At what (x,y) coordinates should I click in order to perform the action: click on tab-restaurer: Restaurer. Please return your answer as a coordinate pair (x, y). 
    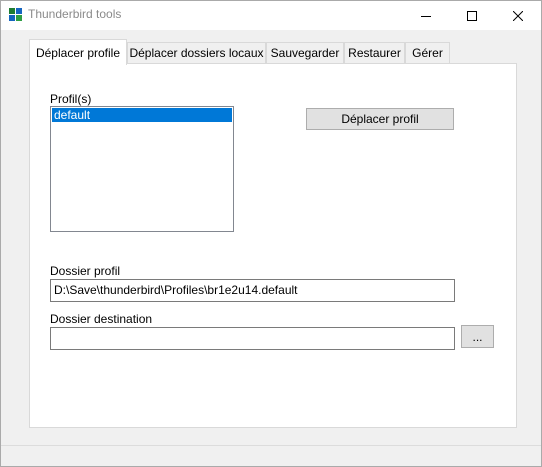
    Looking at the image, I should click on (374, 52).